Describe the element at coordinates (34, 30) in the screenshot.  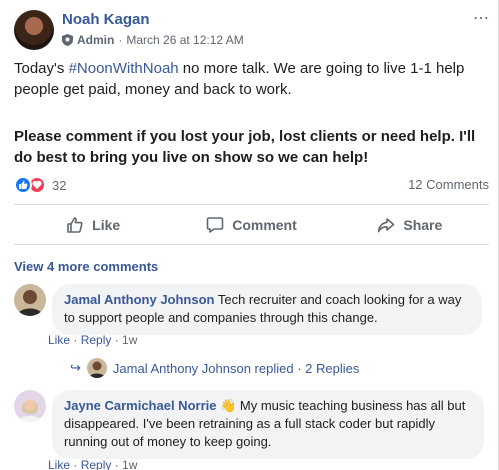
I see `author-avatar` at that location.